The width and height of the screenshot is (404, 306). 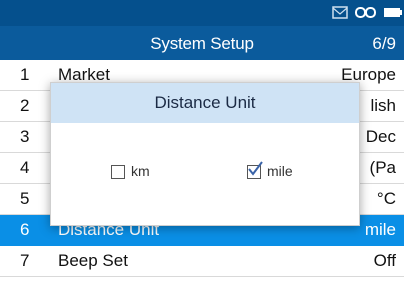 What do you see at coordinates (383, 105) in the screenshot?
I see `item-value: lish` at bounding box center [383, 105].